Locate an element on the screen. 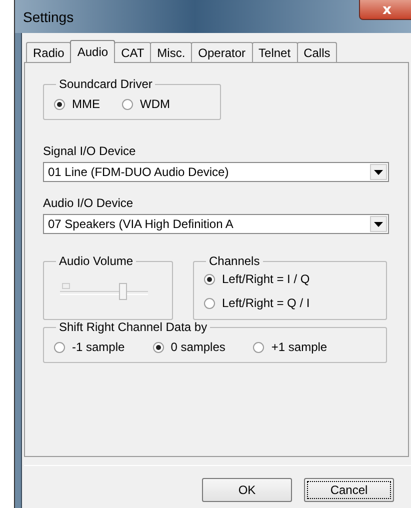  field-label: Audio I/O Device is located at coordinates (88, 203).